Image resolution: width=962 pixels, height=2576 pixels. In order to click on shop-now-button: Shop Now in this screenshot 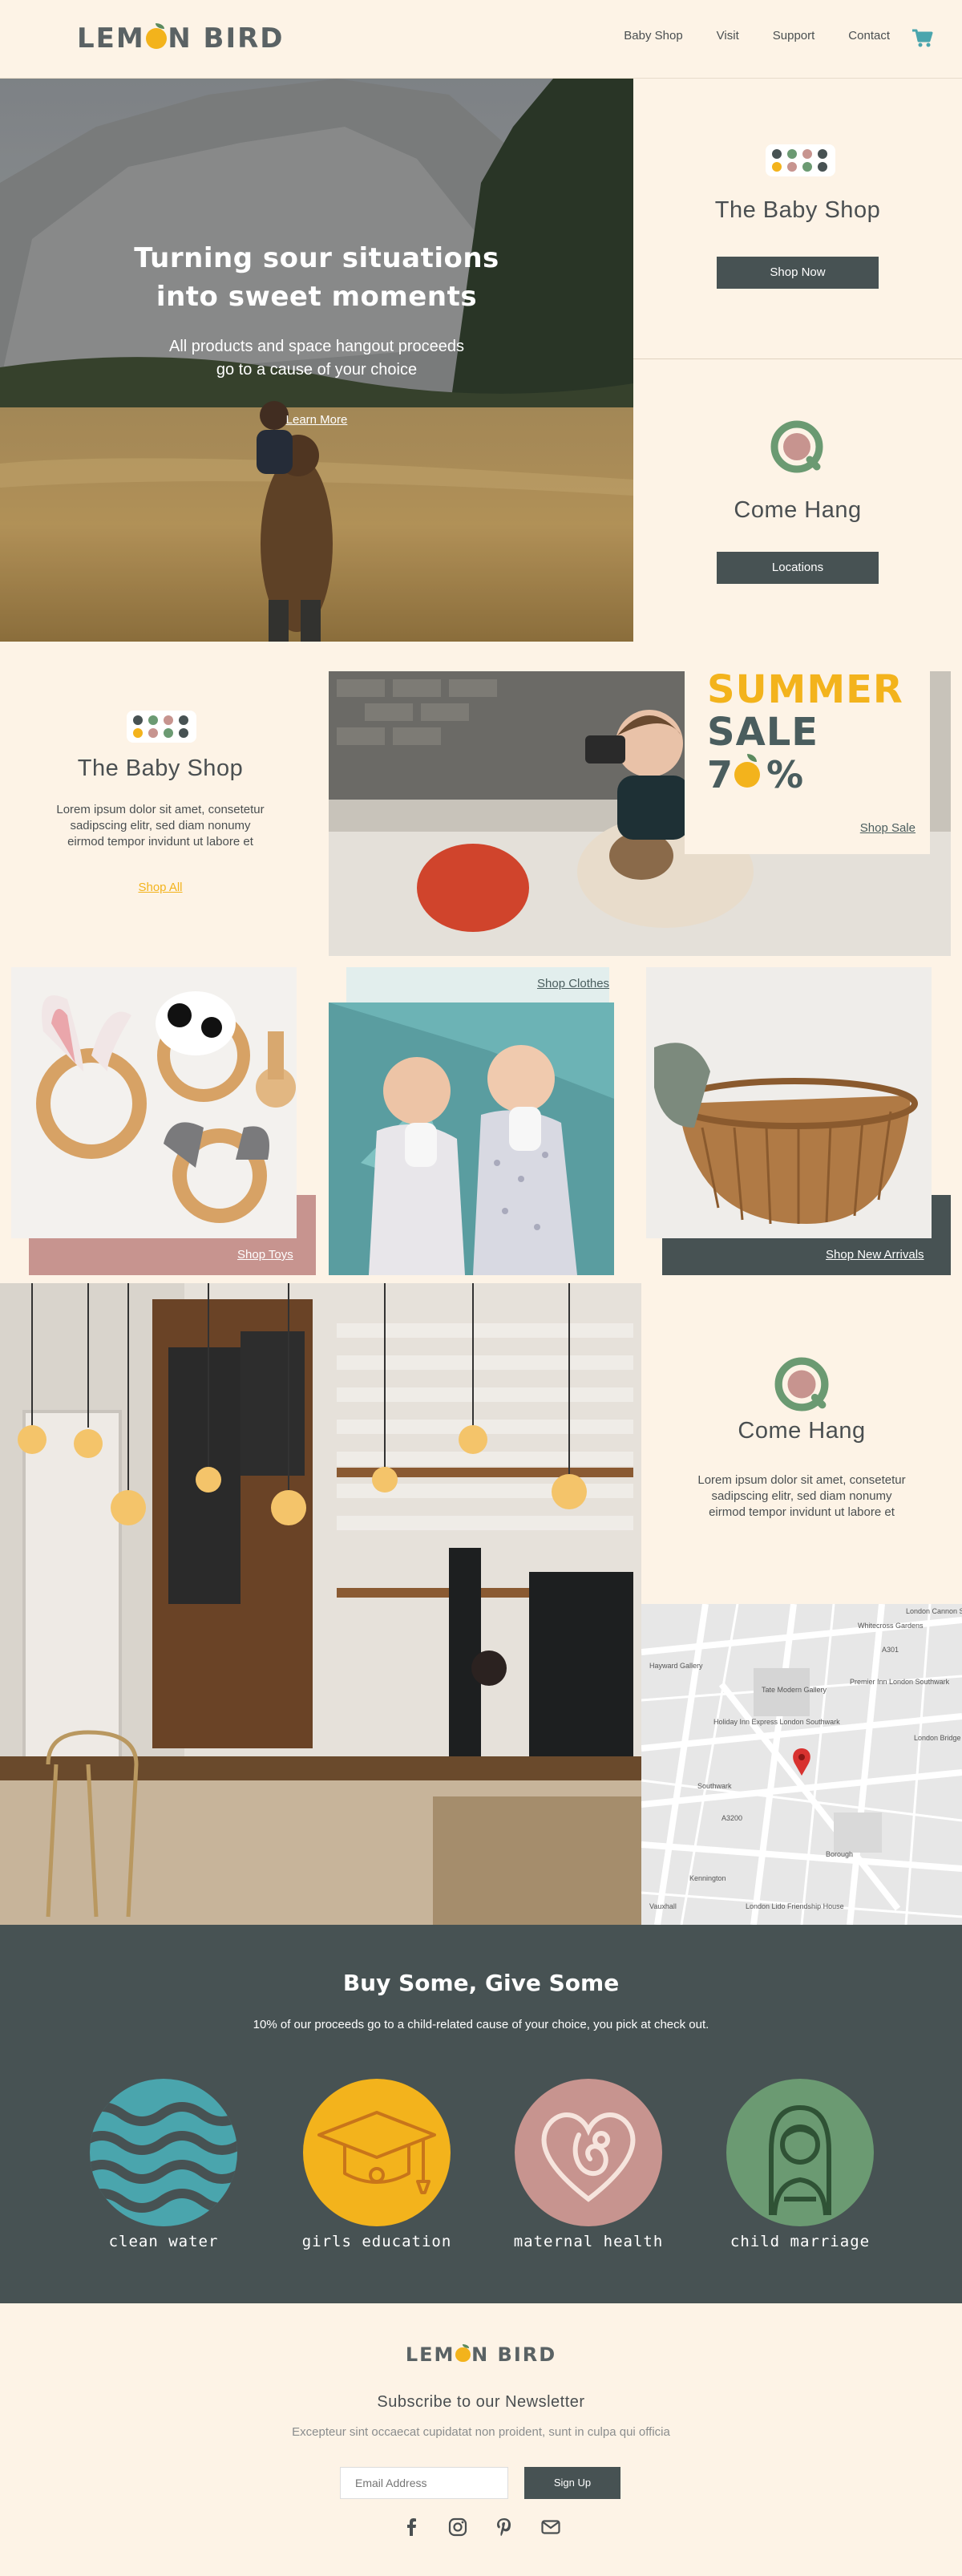, I will do `click(798, 273)`.